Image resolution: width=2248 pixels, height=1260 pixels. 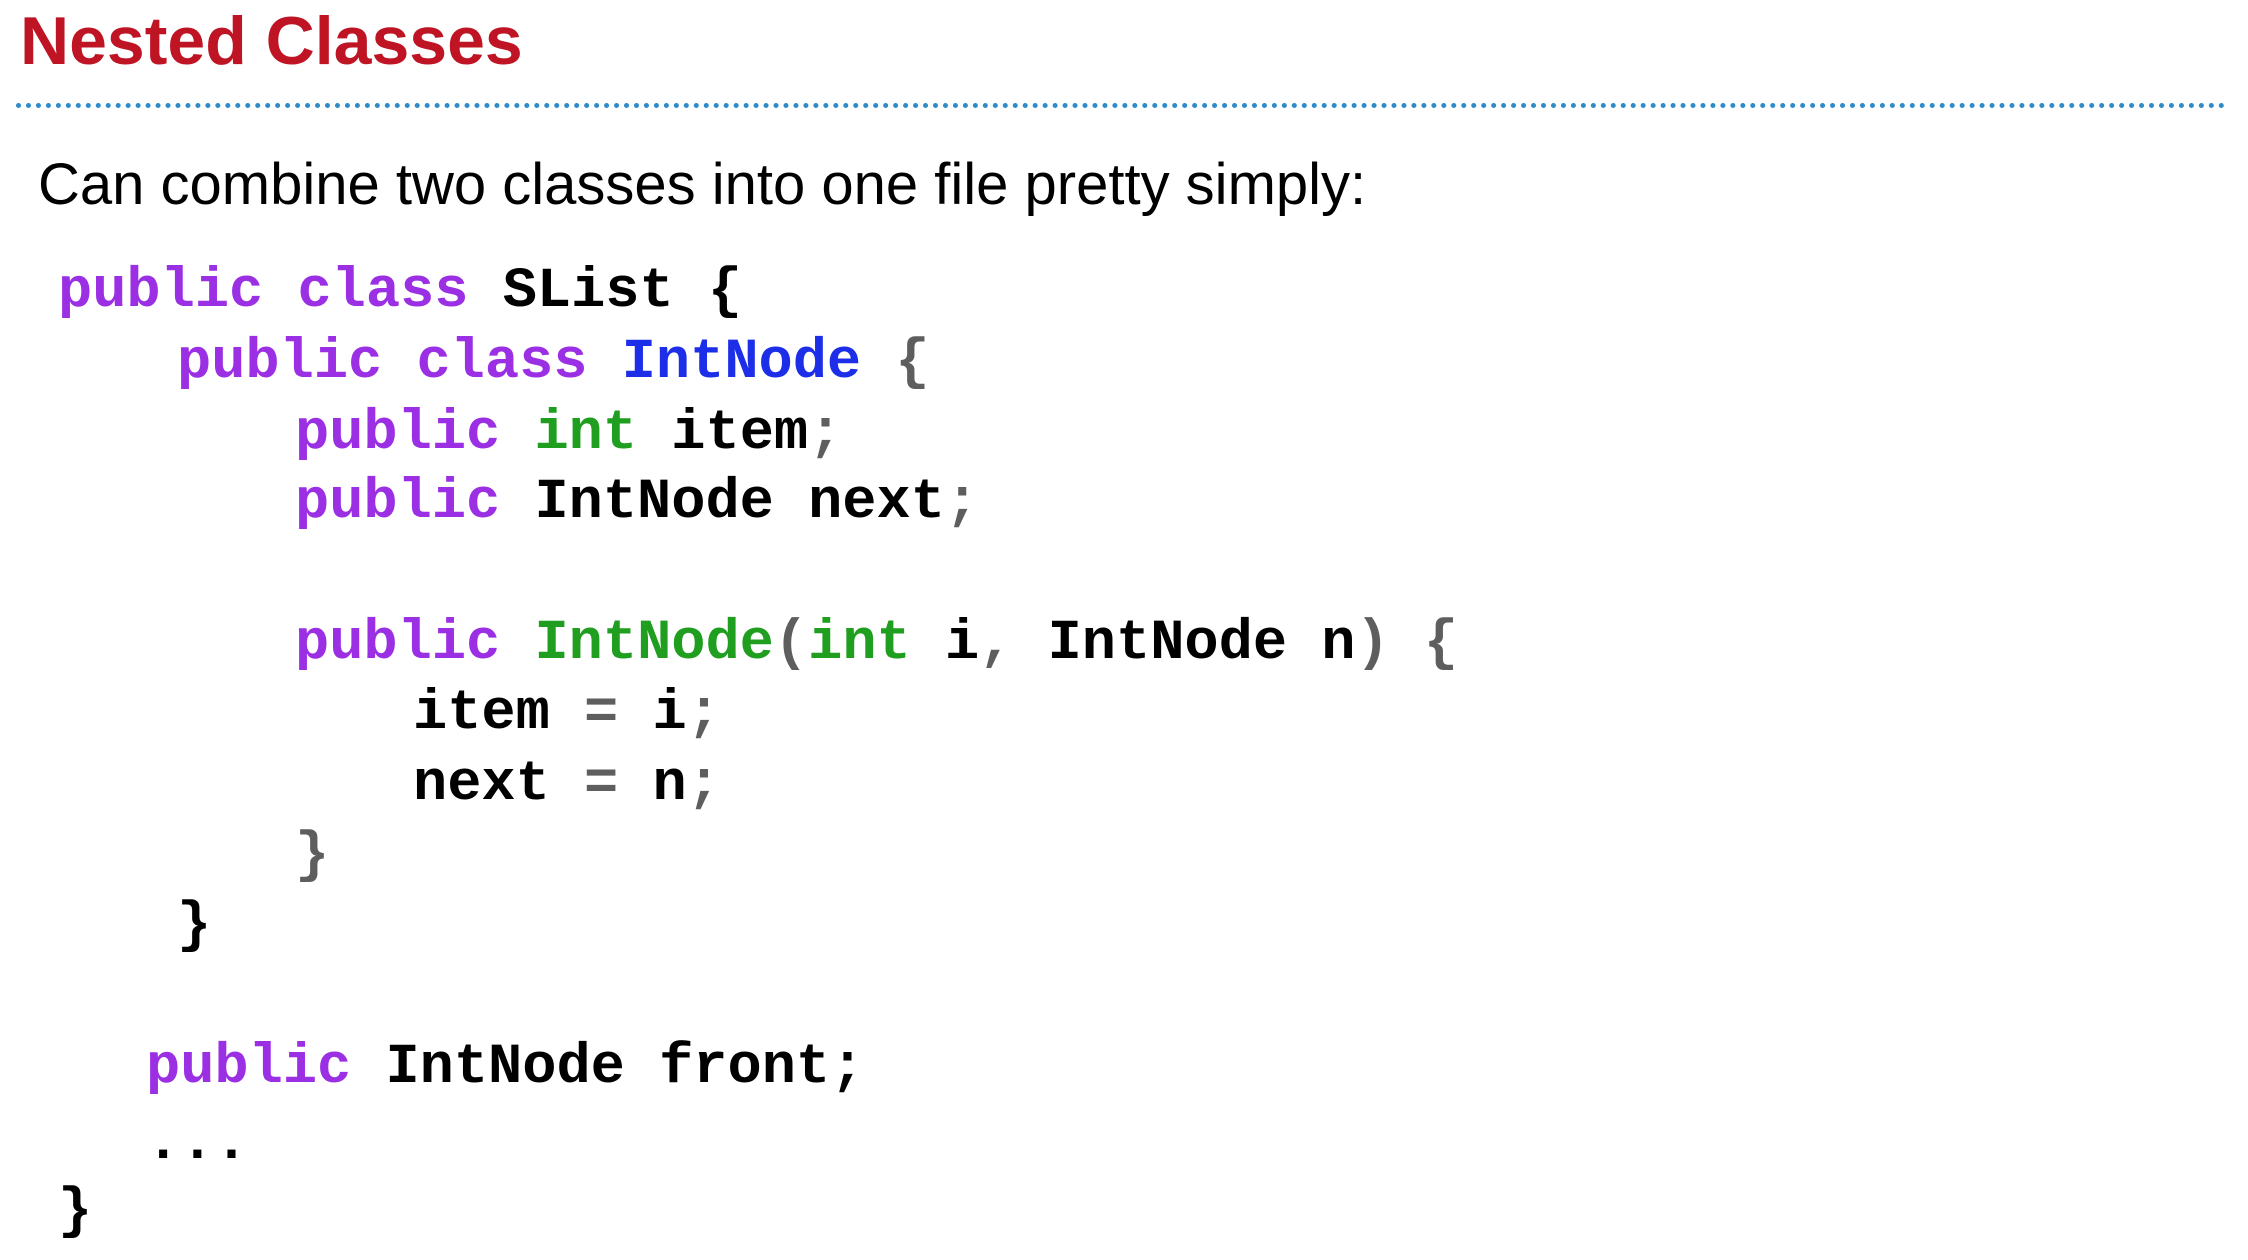 I want to click on code-identifier: IntNode next, so click(x=722, y=503).